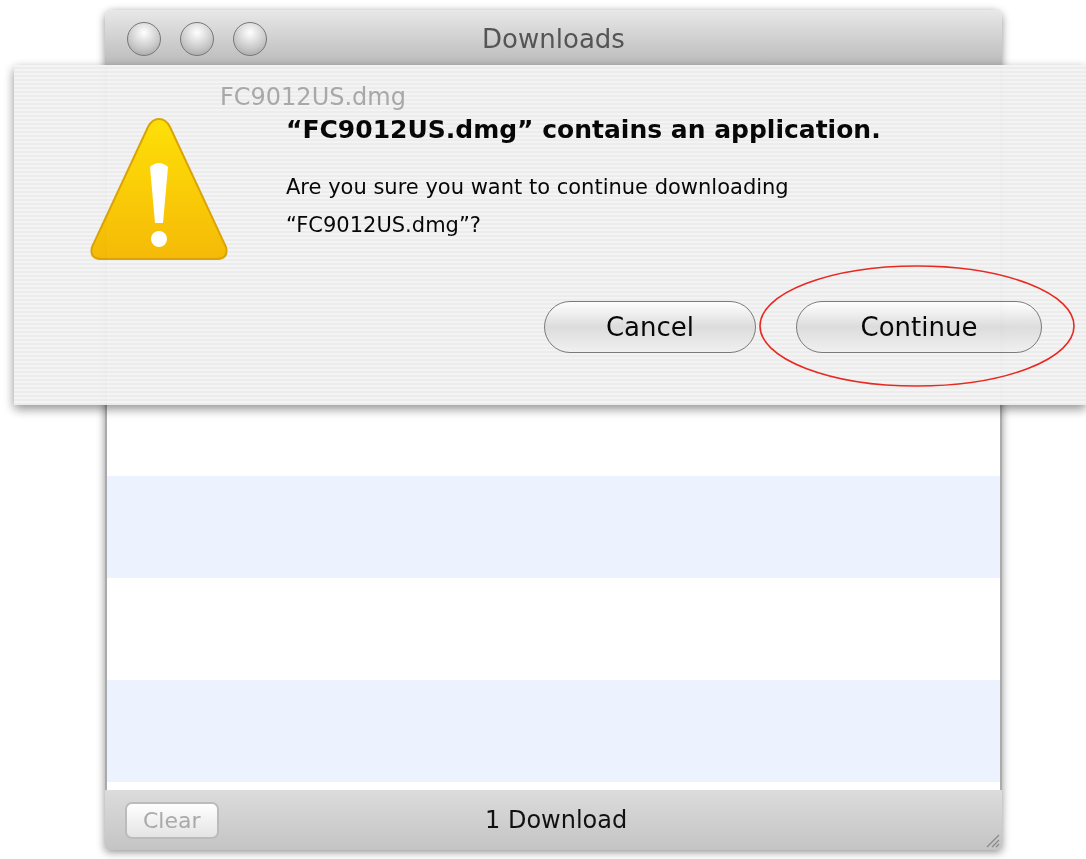 The width and height of the screenshot is (1086, 859). I want to click on zoom-button, so click(250, 39).